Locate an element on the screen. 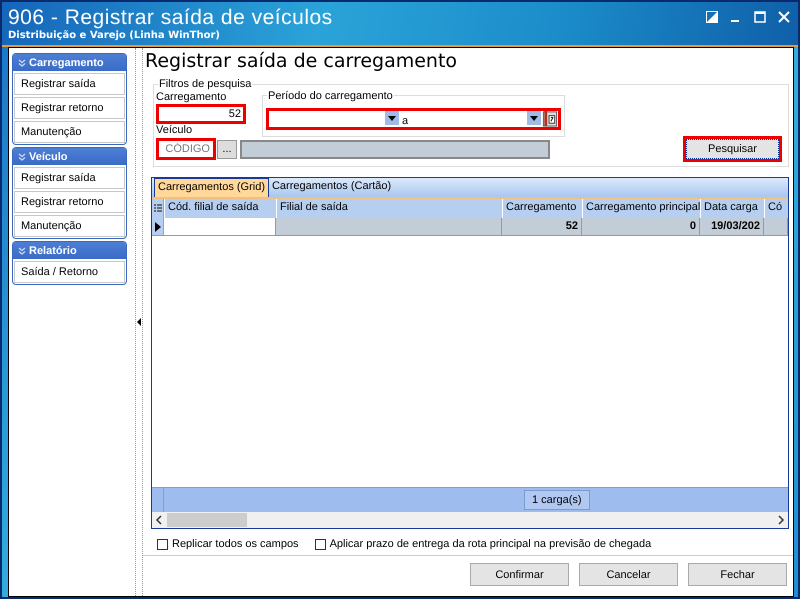 The height and width of the screenshot is (599, 800). close-icon is located at coordinates (784, 17).